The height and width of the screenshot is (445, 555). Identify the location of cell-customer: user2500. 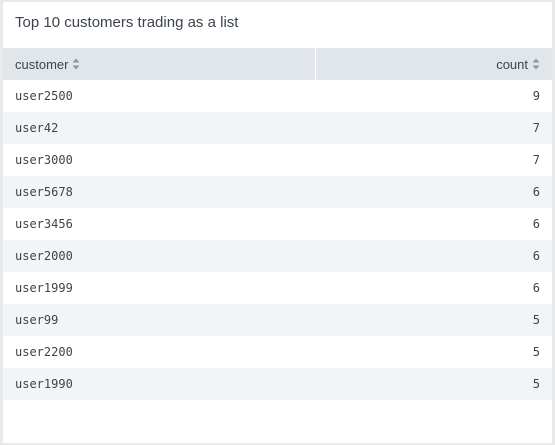
(159, 96).